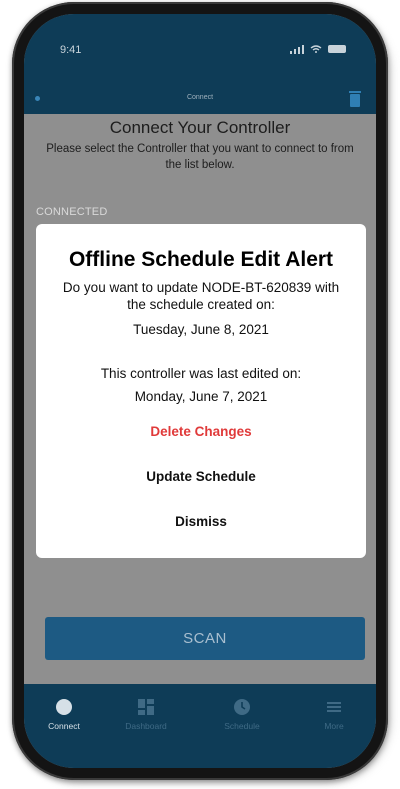  Describe the element at coordinates (146, 707) in the screenshot. I see `dashboard-icon` at that location.